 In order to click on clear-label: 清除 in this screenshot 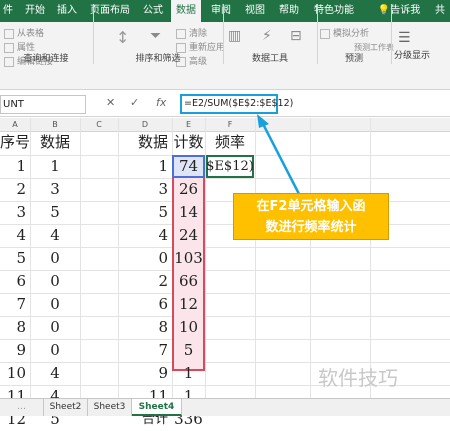, I will do `click(198, 34)`.